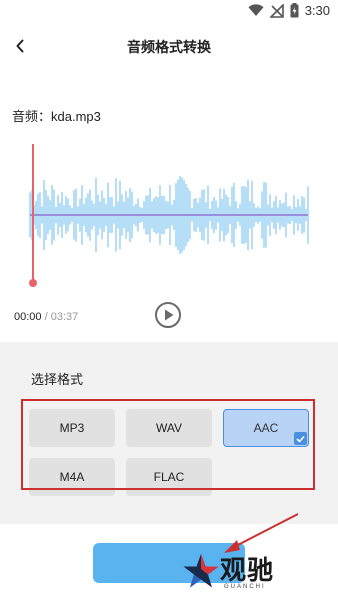 The width and height of the screenshot is (338, 600). I want to click on watermark-sub: GUANCHI, so click(245, 587).